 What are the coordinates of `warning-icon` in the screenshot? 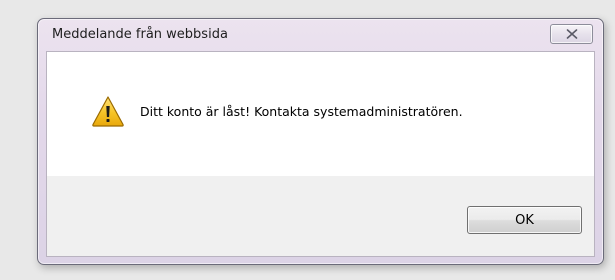 It's located at (108, 111).